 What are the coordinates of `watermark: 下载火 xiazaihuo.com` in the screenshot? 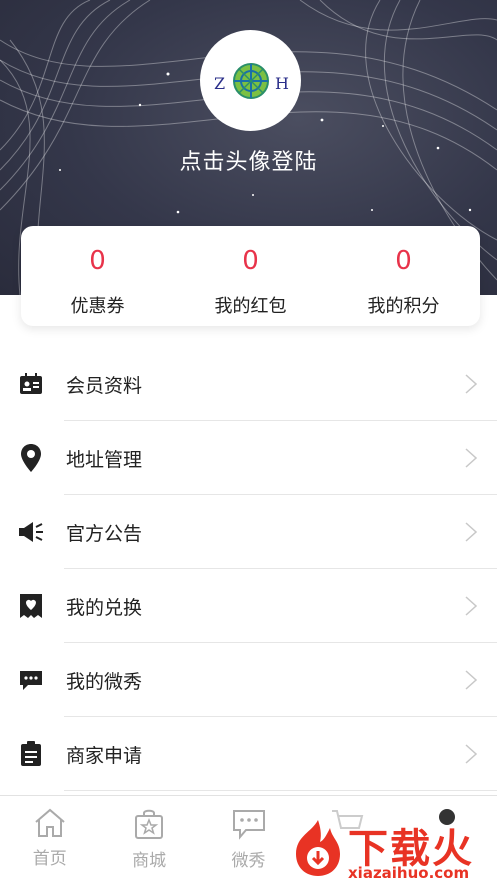 It's located at (393, 847).